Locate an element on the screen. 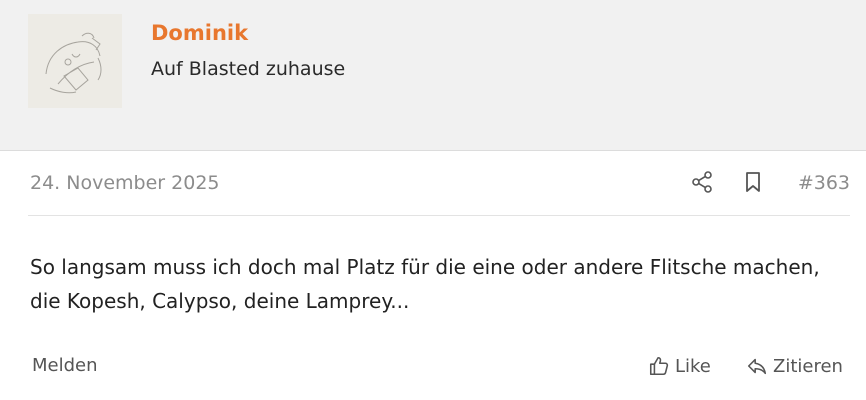 This screenshot has height=400, width=866. post-actions: Melden Like Zitieren is located at coordinates (440, 367).